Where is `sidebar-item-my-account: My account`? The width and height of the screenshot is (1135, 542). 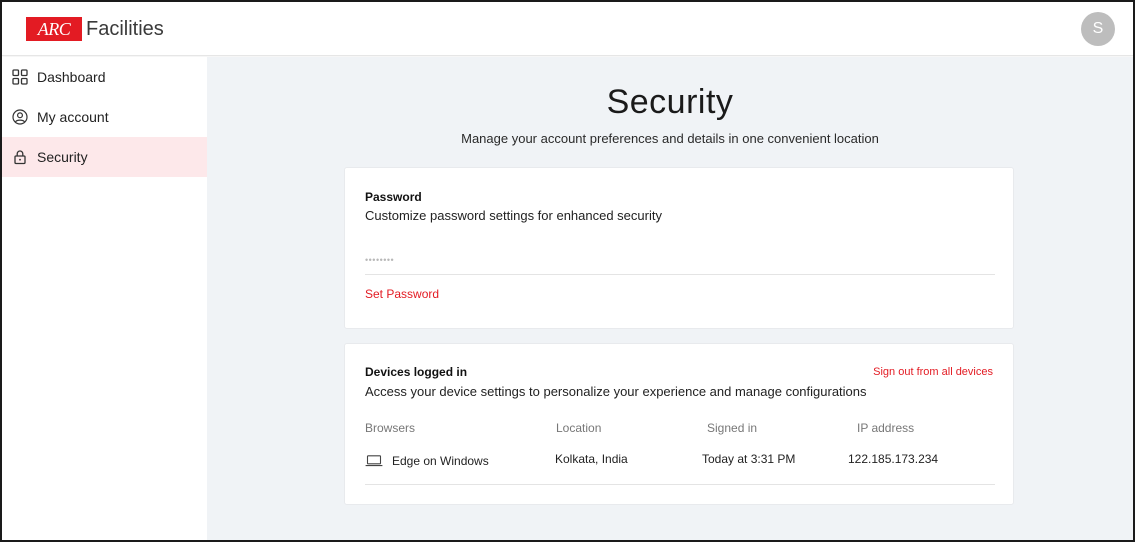 sidebar-item-my-account: My account is located at coordinates (104, 117).